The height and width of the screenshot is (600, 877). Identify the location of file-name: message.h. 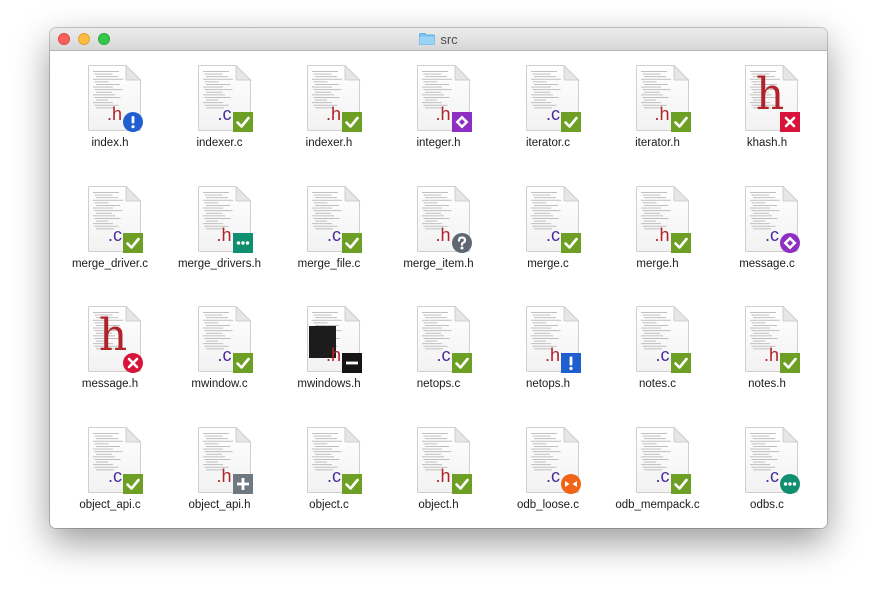
(110, 384).